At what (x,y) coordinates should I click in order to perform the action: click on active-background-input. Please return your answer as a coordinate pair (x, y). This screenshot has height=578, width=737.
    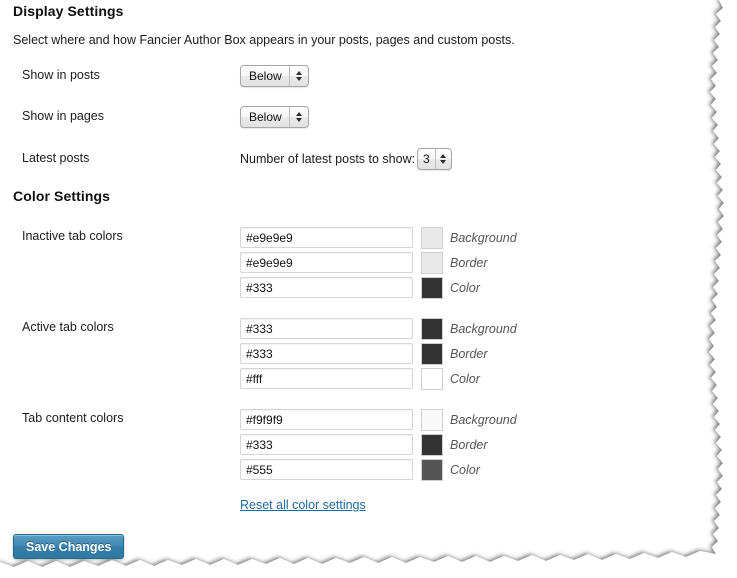
    Looking at the image, I should click on (326, 328).